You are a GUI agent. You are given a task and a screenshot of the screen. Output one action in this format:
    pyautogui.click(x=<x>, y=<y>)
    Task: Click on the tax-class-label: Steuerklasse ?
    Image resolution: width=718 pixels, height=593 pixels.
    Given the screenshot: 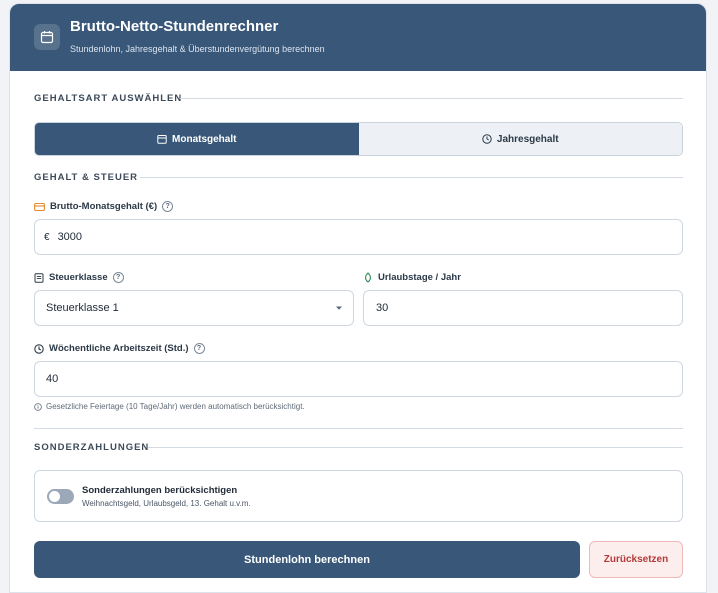 What is the action you would take?
    pyautogui.click(x=79, y=277)
    